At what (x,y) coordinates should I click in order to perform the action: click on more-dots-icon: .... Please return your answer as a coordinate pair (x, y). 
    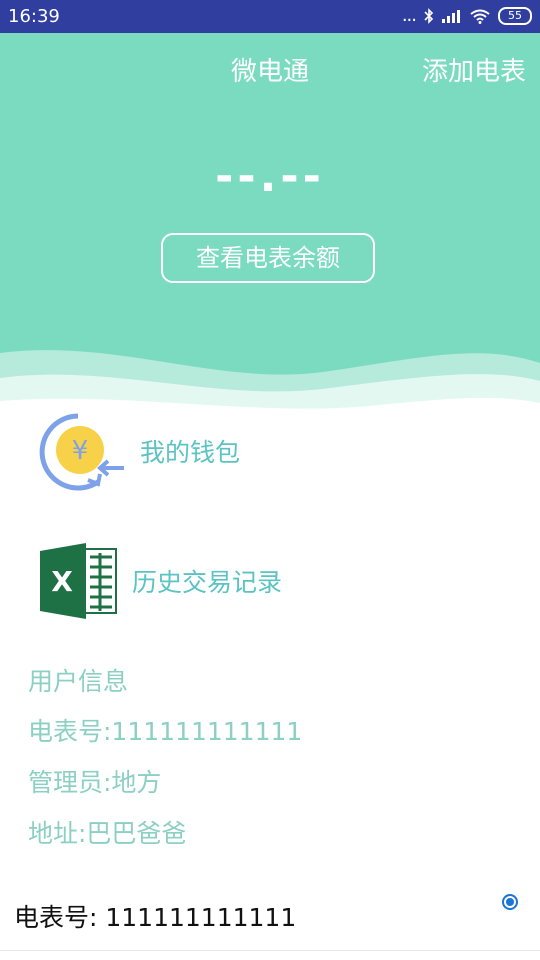
    Looking at the image, I should click on (409, 15).